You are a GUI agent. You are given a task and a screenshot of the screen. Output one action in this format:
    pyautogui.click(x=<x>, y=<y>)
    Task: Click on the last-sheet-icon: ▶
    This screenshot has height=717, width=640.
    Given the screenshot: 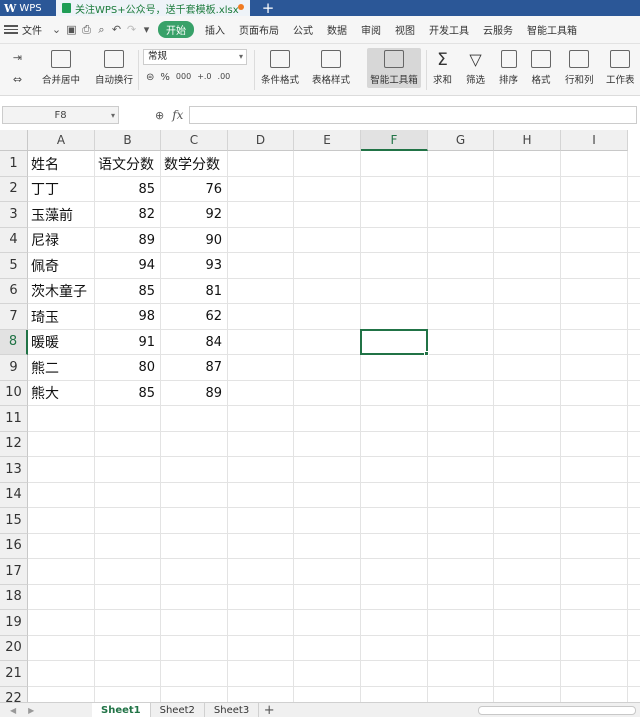 What is the action you would take?
    pyautogui.click(x=31, y=710)
    